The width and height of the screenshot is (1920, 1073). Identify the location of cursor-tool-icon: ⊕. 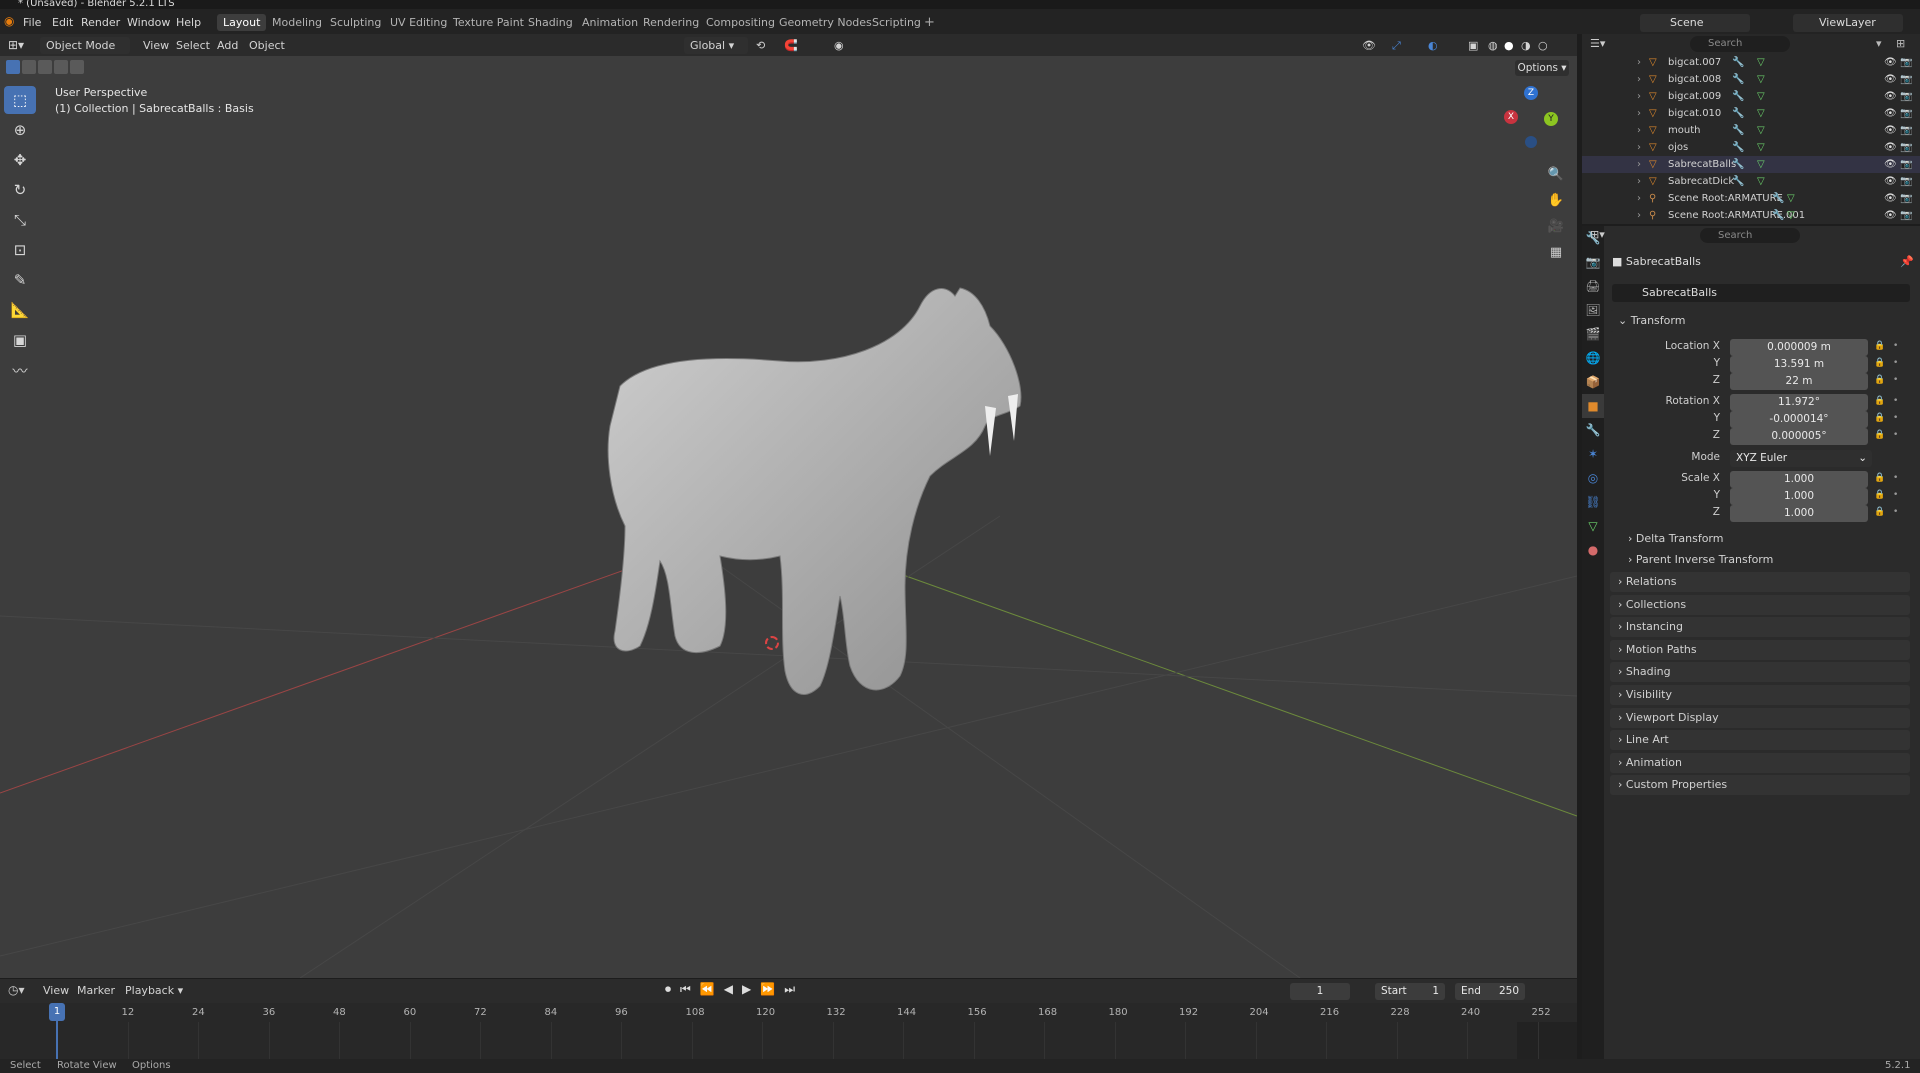
(20, 130).